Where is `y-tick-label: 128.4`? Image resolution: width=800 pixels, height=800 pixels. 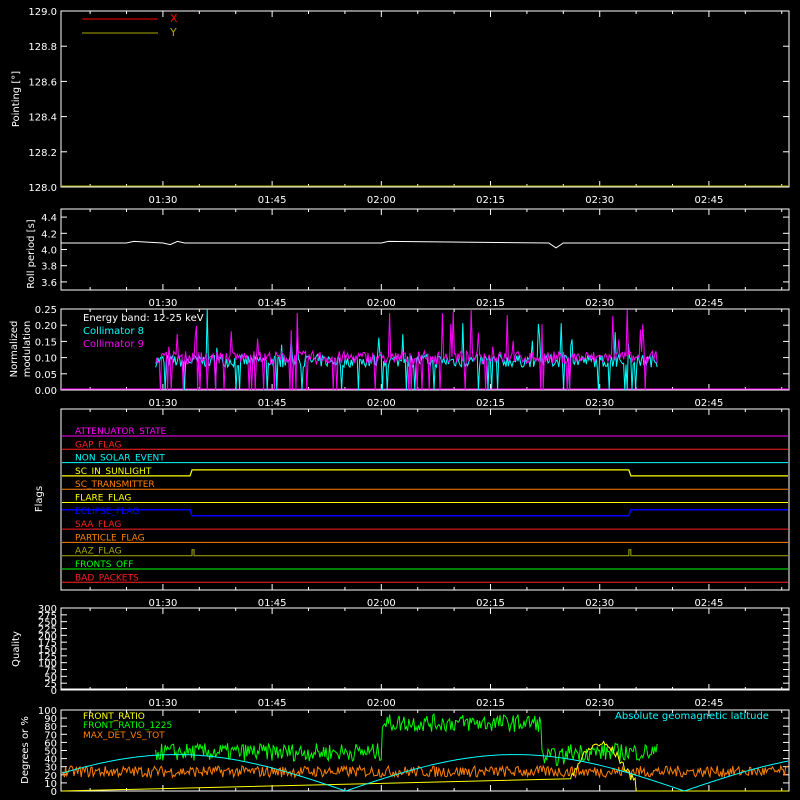
y-tick-label: 128.4 is located at coordinates (42, 118).